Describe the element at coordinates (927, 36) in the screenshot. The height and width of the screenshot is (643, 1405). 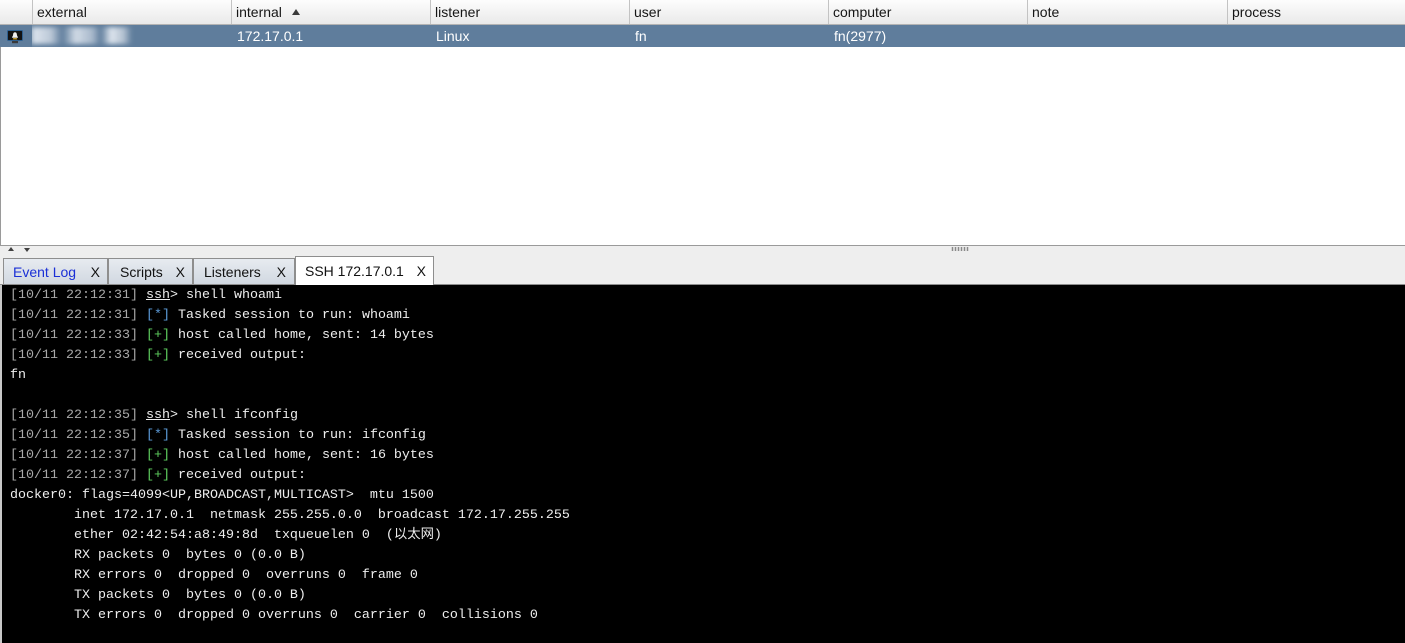
I see `cell-computer: fn(2977)` at that location.